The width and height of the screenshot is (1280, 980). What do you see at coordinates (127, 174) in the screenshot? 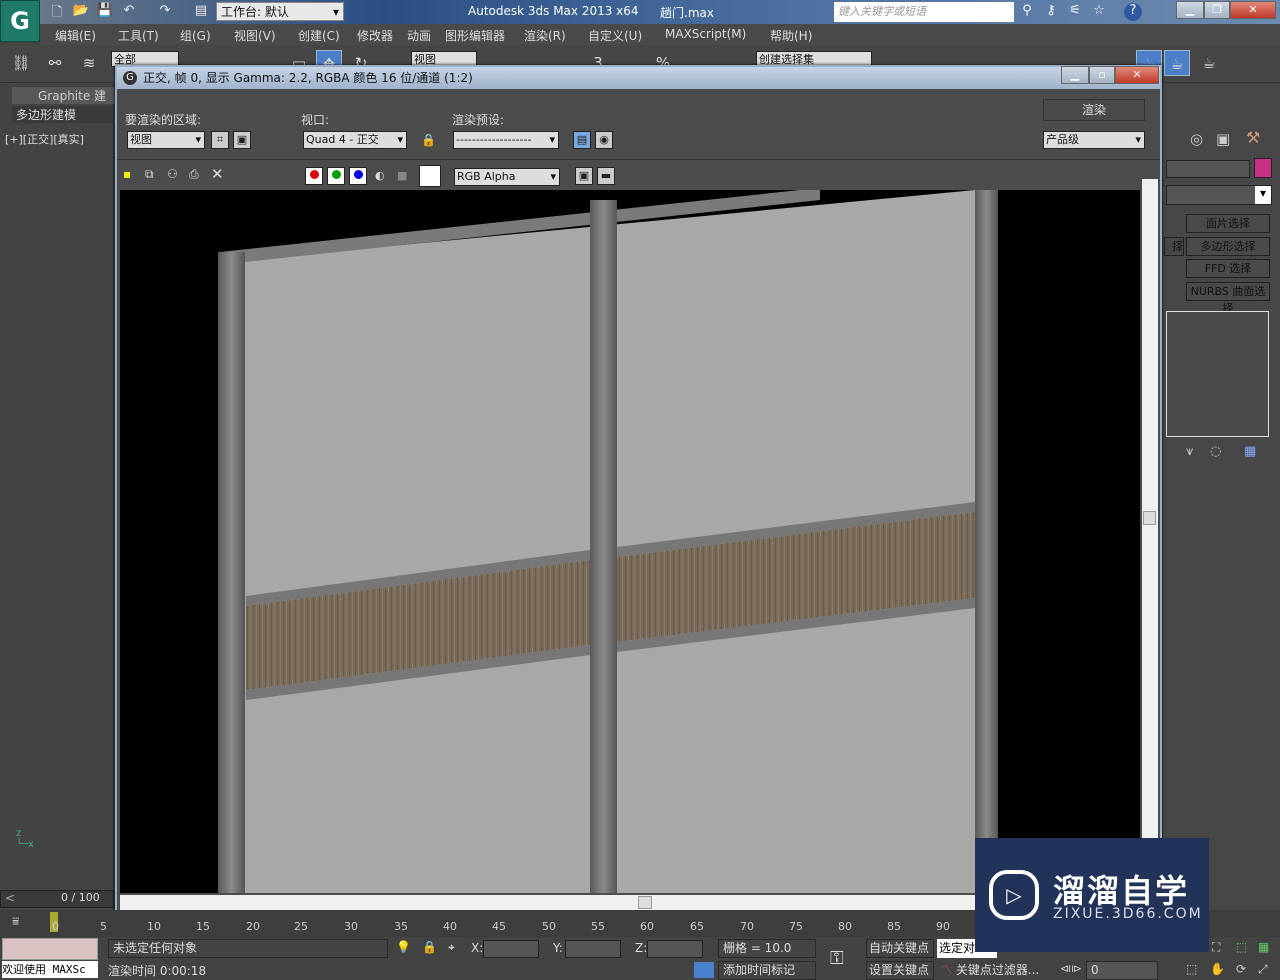
I see `save-image-icon: ▪` at bounding box center [127, 174].